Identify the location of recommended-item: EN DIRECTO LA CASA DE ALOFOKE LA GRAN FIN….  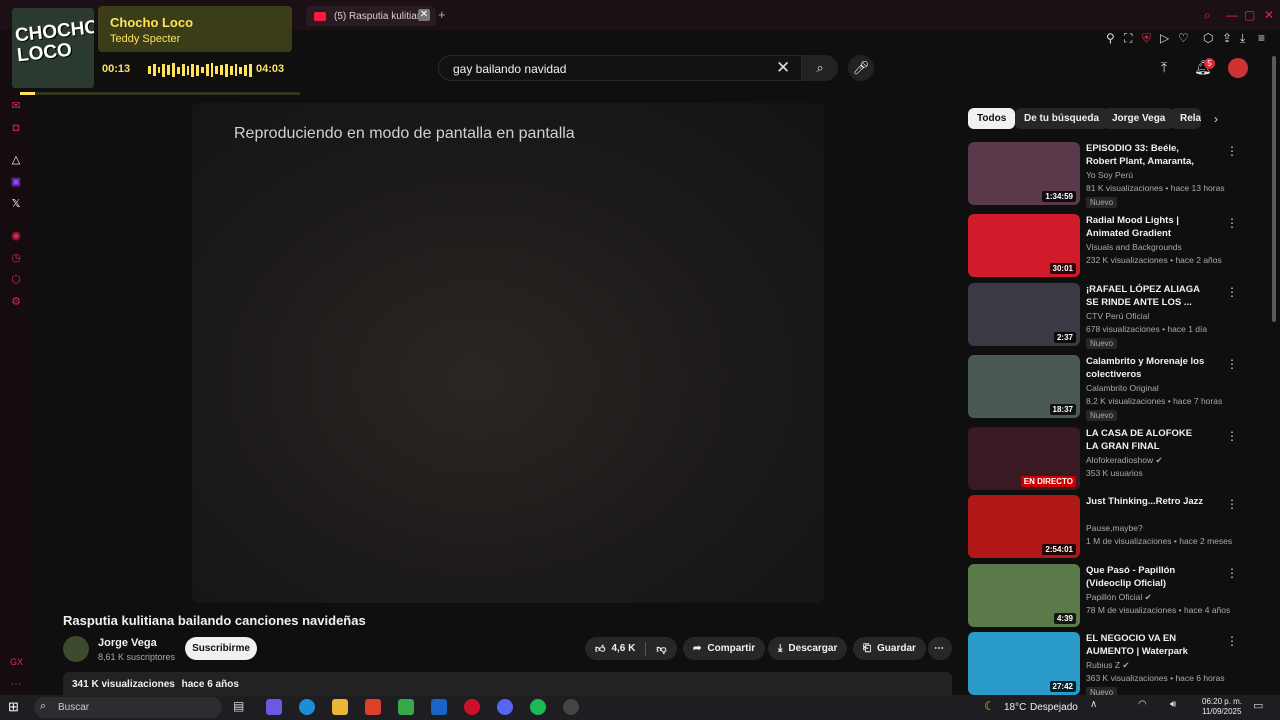
(1113, 460).